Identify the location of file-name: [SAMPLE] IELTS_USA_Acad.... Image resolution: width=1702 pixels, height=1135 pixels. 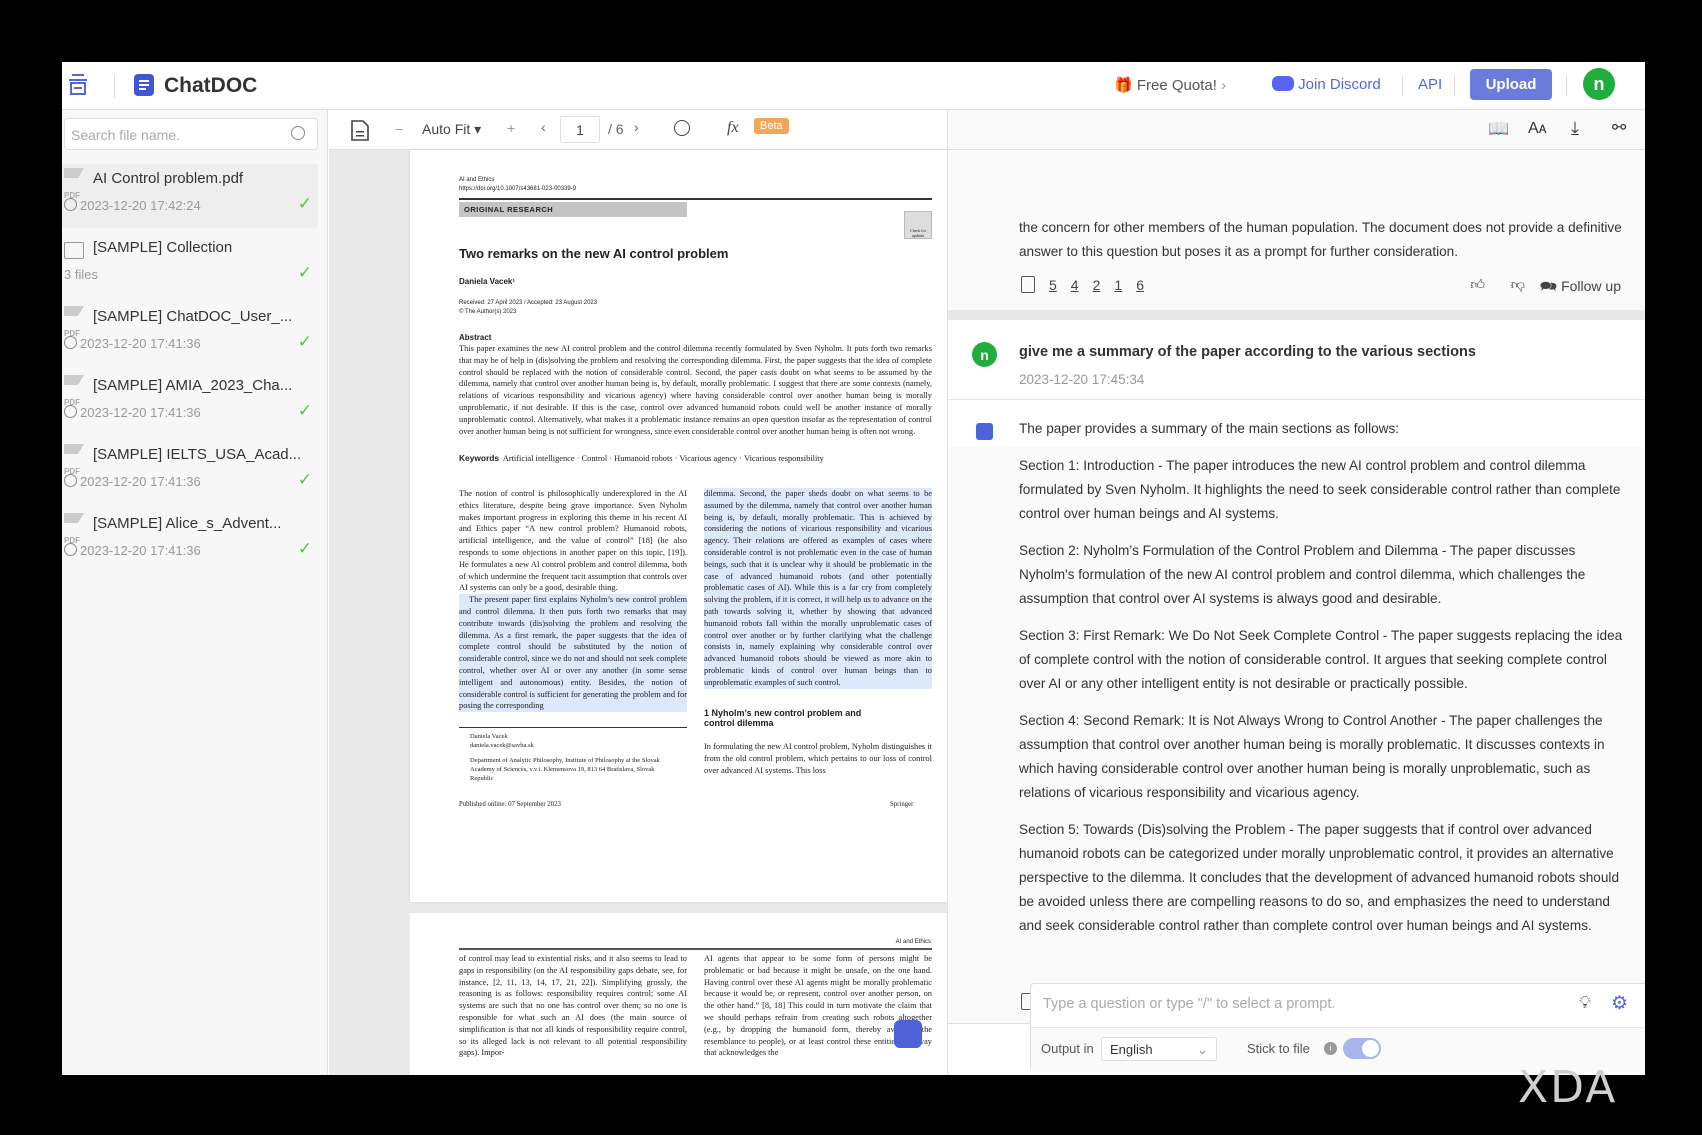
(197, 454).